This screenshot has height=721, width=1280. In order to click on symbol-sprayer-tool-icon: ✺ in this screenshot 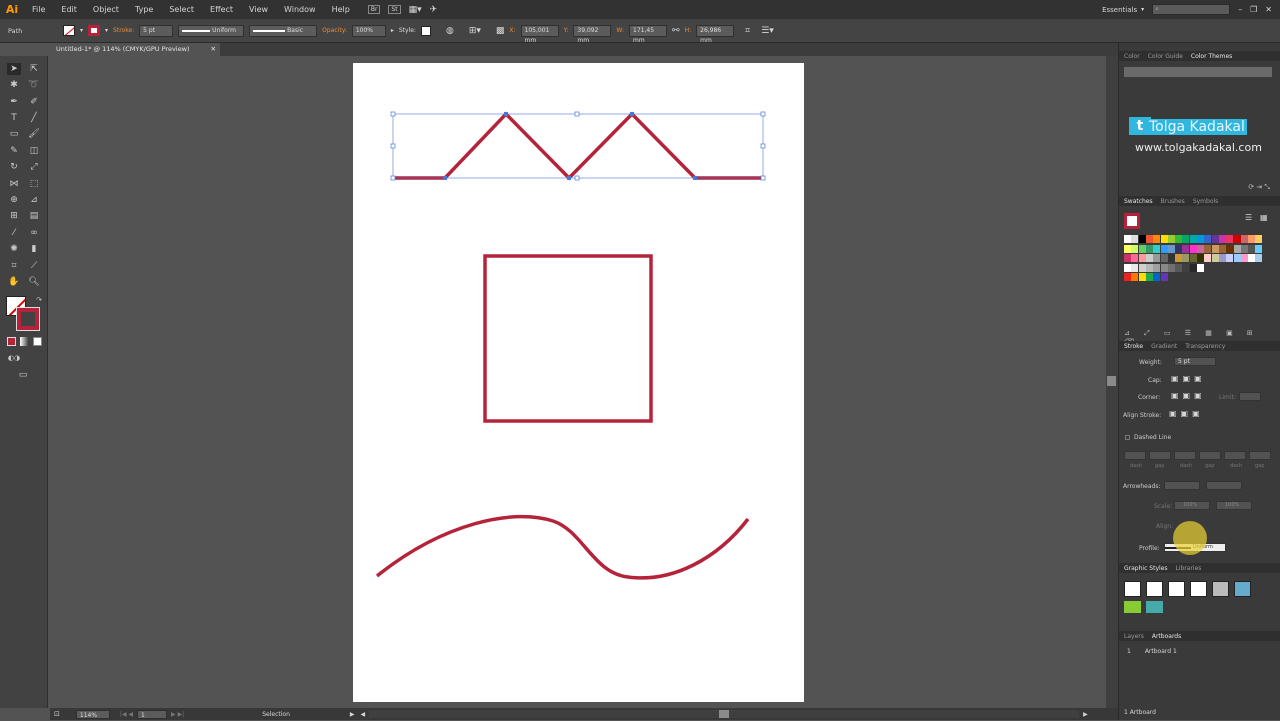, I will do `click(14, 249)`.